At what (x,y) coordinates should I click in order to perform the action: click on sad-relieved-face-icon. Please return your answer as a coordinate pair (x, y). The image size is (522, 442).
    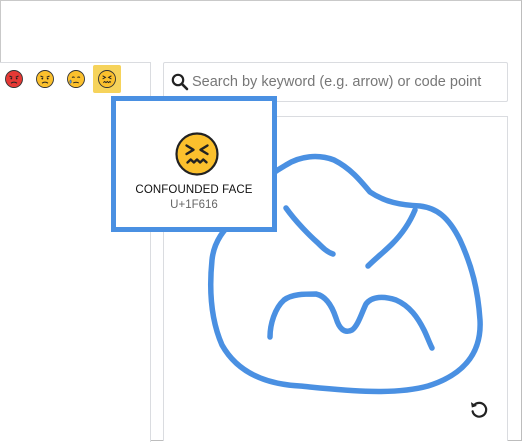
    Looking at the image, I should click on (76, 79).